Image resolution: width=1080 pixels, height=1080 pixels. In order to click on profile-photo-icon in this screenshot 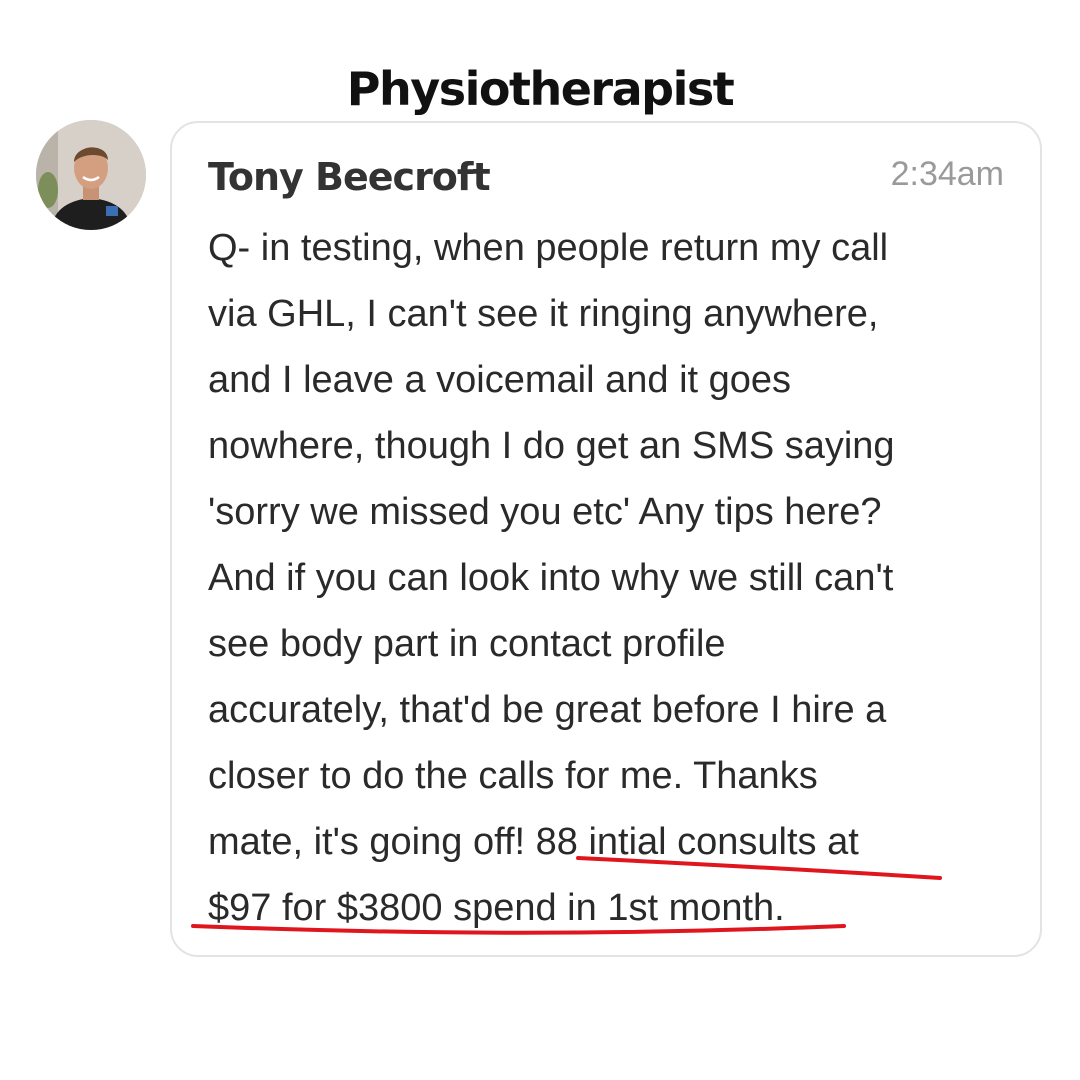, I will do `click(91, 175)`.